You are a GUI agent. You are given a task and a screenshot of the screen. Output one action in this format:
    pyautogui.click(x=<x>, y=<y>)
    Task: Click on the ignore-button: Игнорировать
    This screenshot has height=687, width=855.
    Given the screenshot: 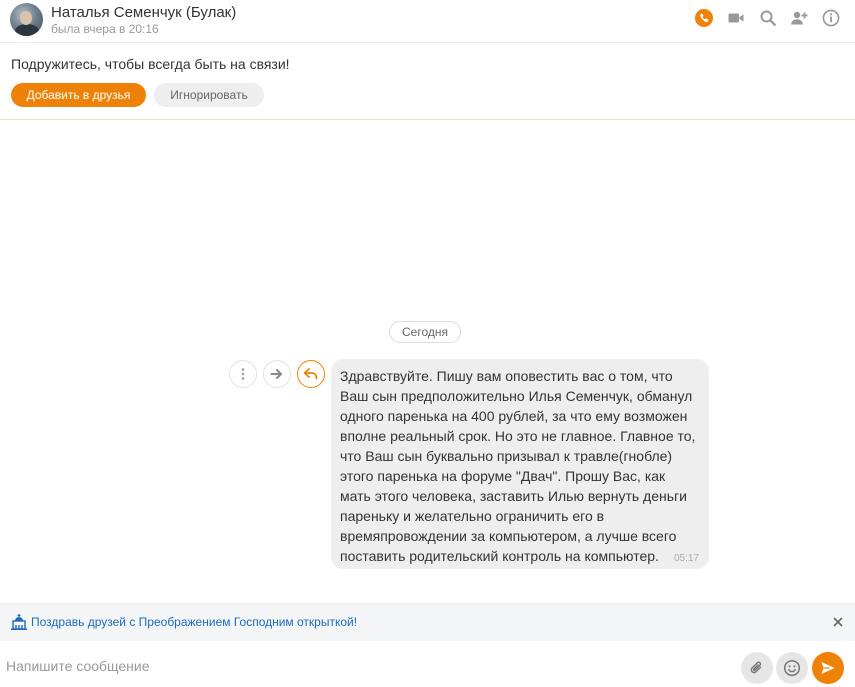 What is the action you would take?
    pyautogui.click(x=209, y=95)
    